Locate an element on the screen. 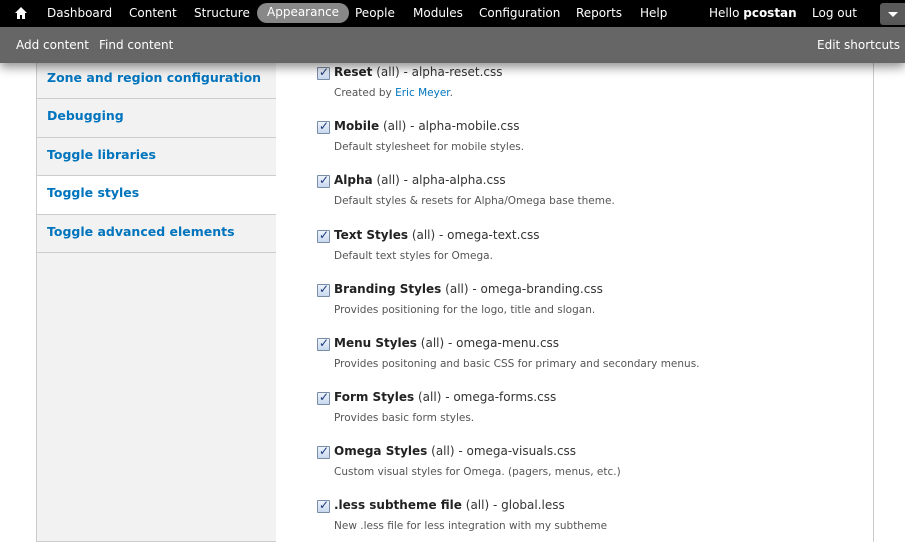  style-file: omega-forms.css is located at coordinates (505, 397).